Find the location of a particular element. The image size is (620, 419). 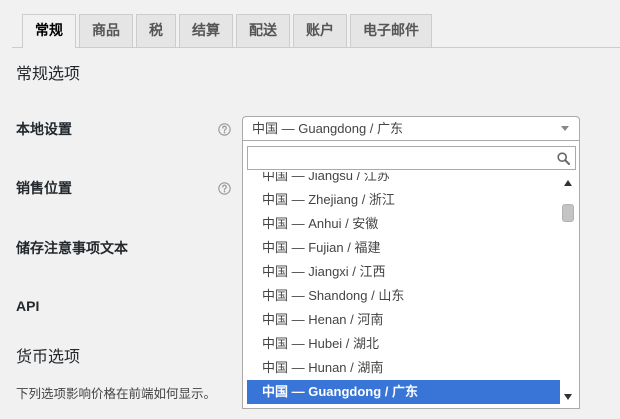

dropdown-scrollbar is located at coordinates (568, 289).